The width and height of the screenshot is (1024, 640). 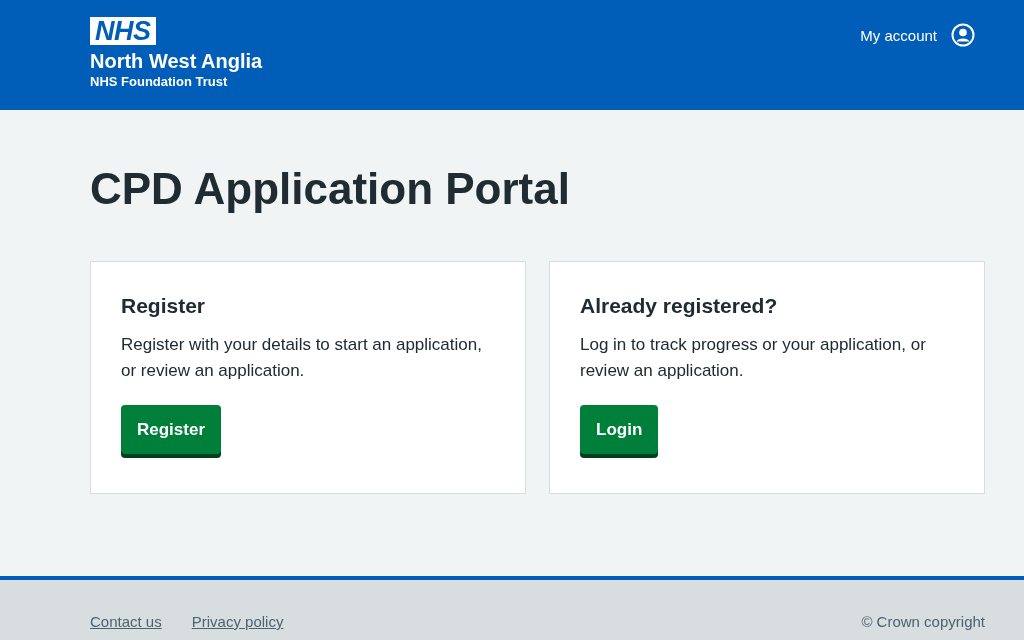 What do you see at coordinates (237, 621) in the screenshot?
I see `footer-link: Privacy policy` at bounding box center [237, 621].